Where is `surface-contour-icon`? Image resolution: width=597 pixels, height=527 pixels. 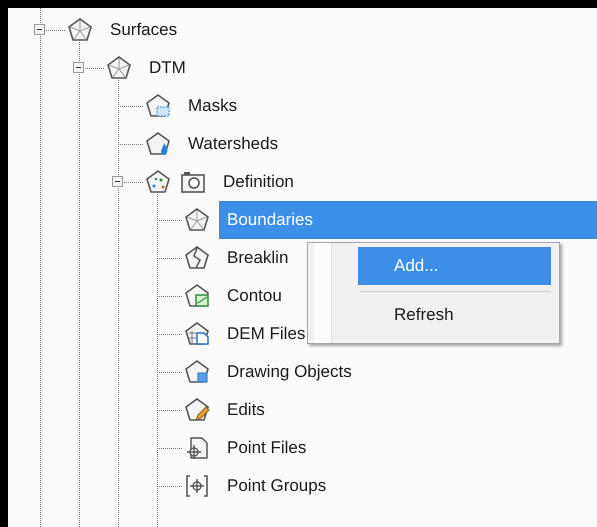 surface-contour-icon is located at coordinates (197, 296).